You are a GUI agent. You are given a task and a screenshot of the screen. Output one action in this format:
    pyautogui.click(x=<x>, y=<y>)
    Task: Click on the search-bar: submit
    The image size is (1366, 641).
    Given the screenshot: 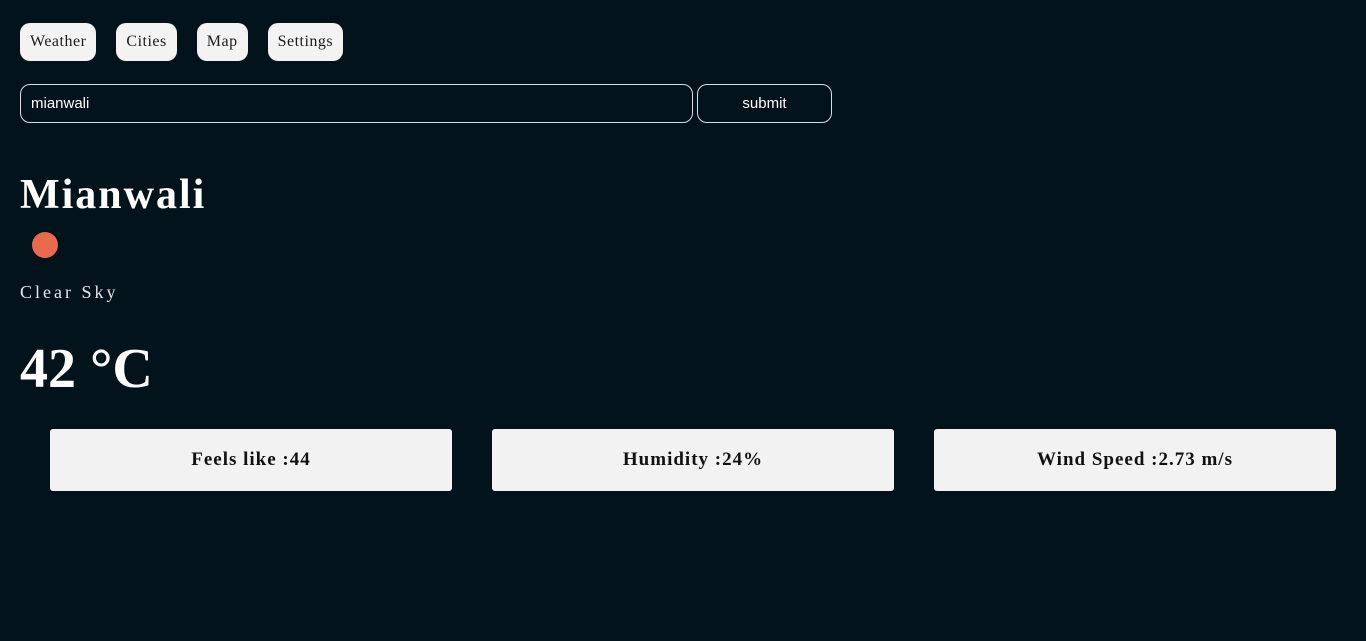 What is the action you would take?
    pyautogui.click(x=426, y=103)
    